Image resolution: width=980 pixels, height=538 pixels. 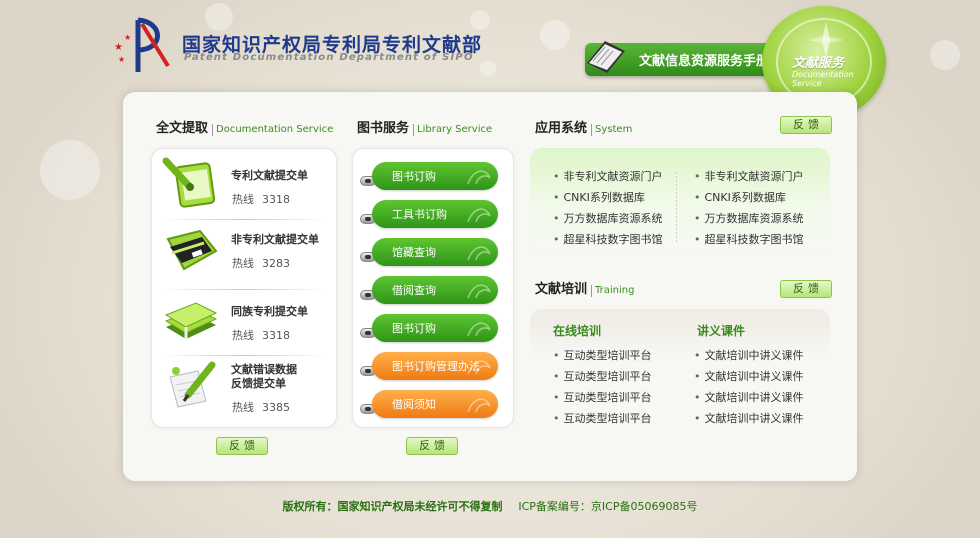 I want to click on fulltext-heading: 全文提取 Documentation Service, so click(x=244, y=126).